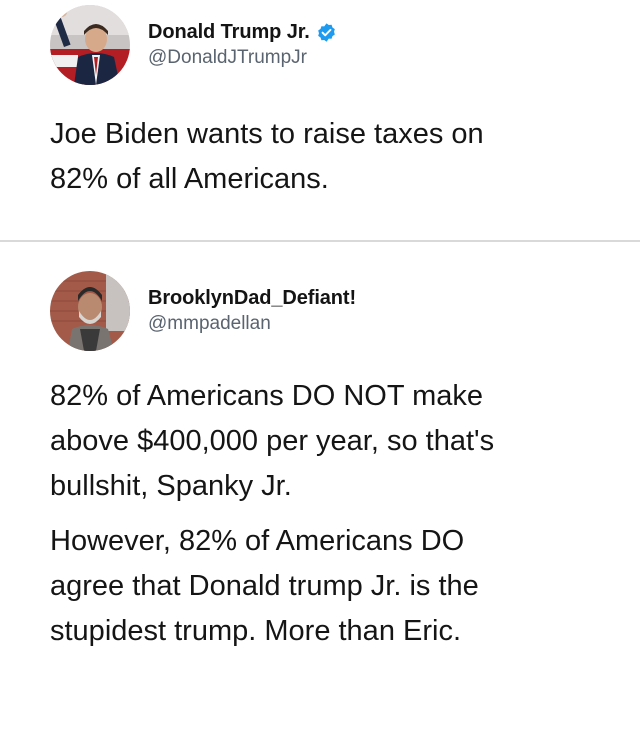  What do you see at coordinates (171, 486) in the screenshot?
I see `tweet-text-line: bullshit, Spanky Jr.` at bounding box center [171, 486].